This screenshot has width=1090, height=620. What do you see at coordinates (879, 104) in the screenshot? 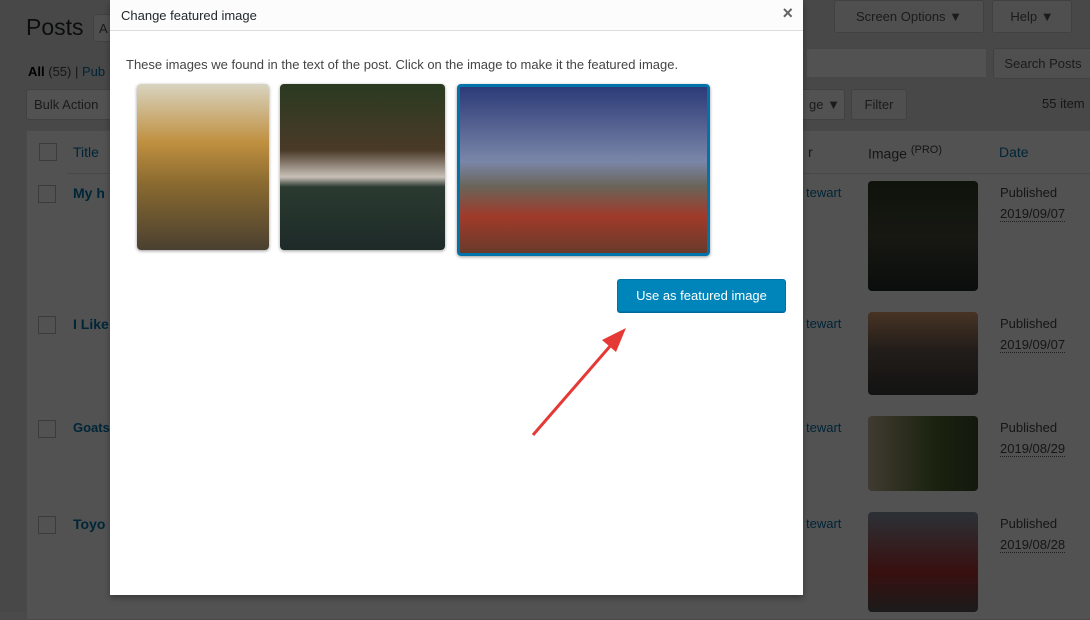
I see `filter-button: Filter` at bounding box center [879, 104].